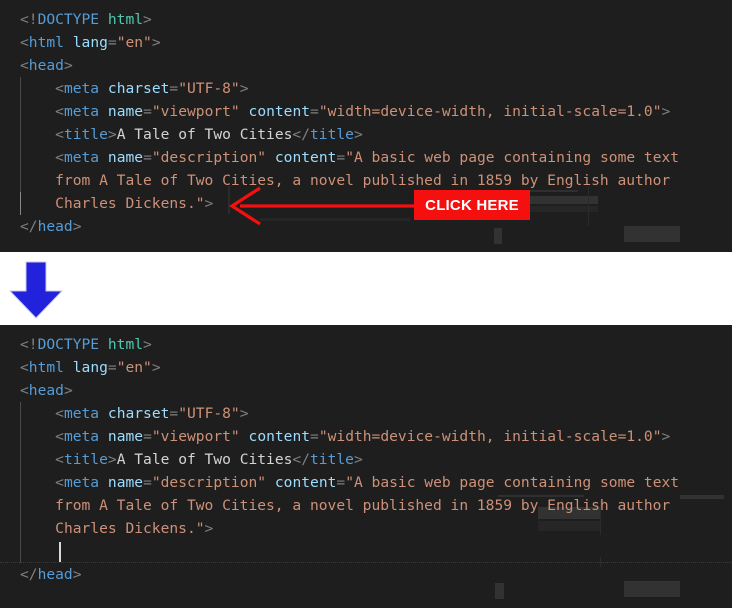  Describe the element at coordinates (366, 528) in the screenshot. I see `code-line: Charles Dickens.">` at that location.